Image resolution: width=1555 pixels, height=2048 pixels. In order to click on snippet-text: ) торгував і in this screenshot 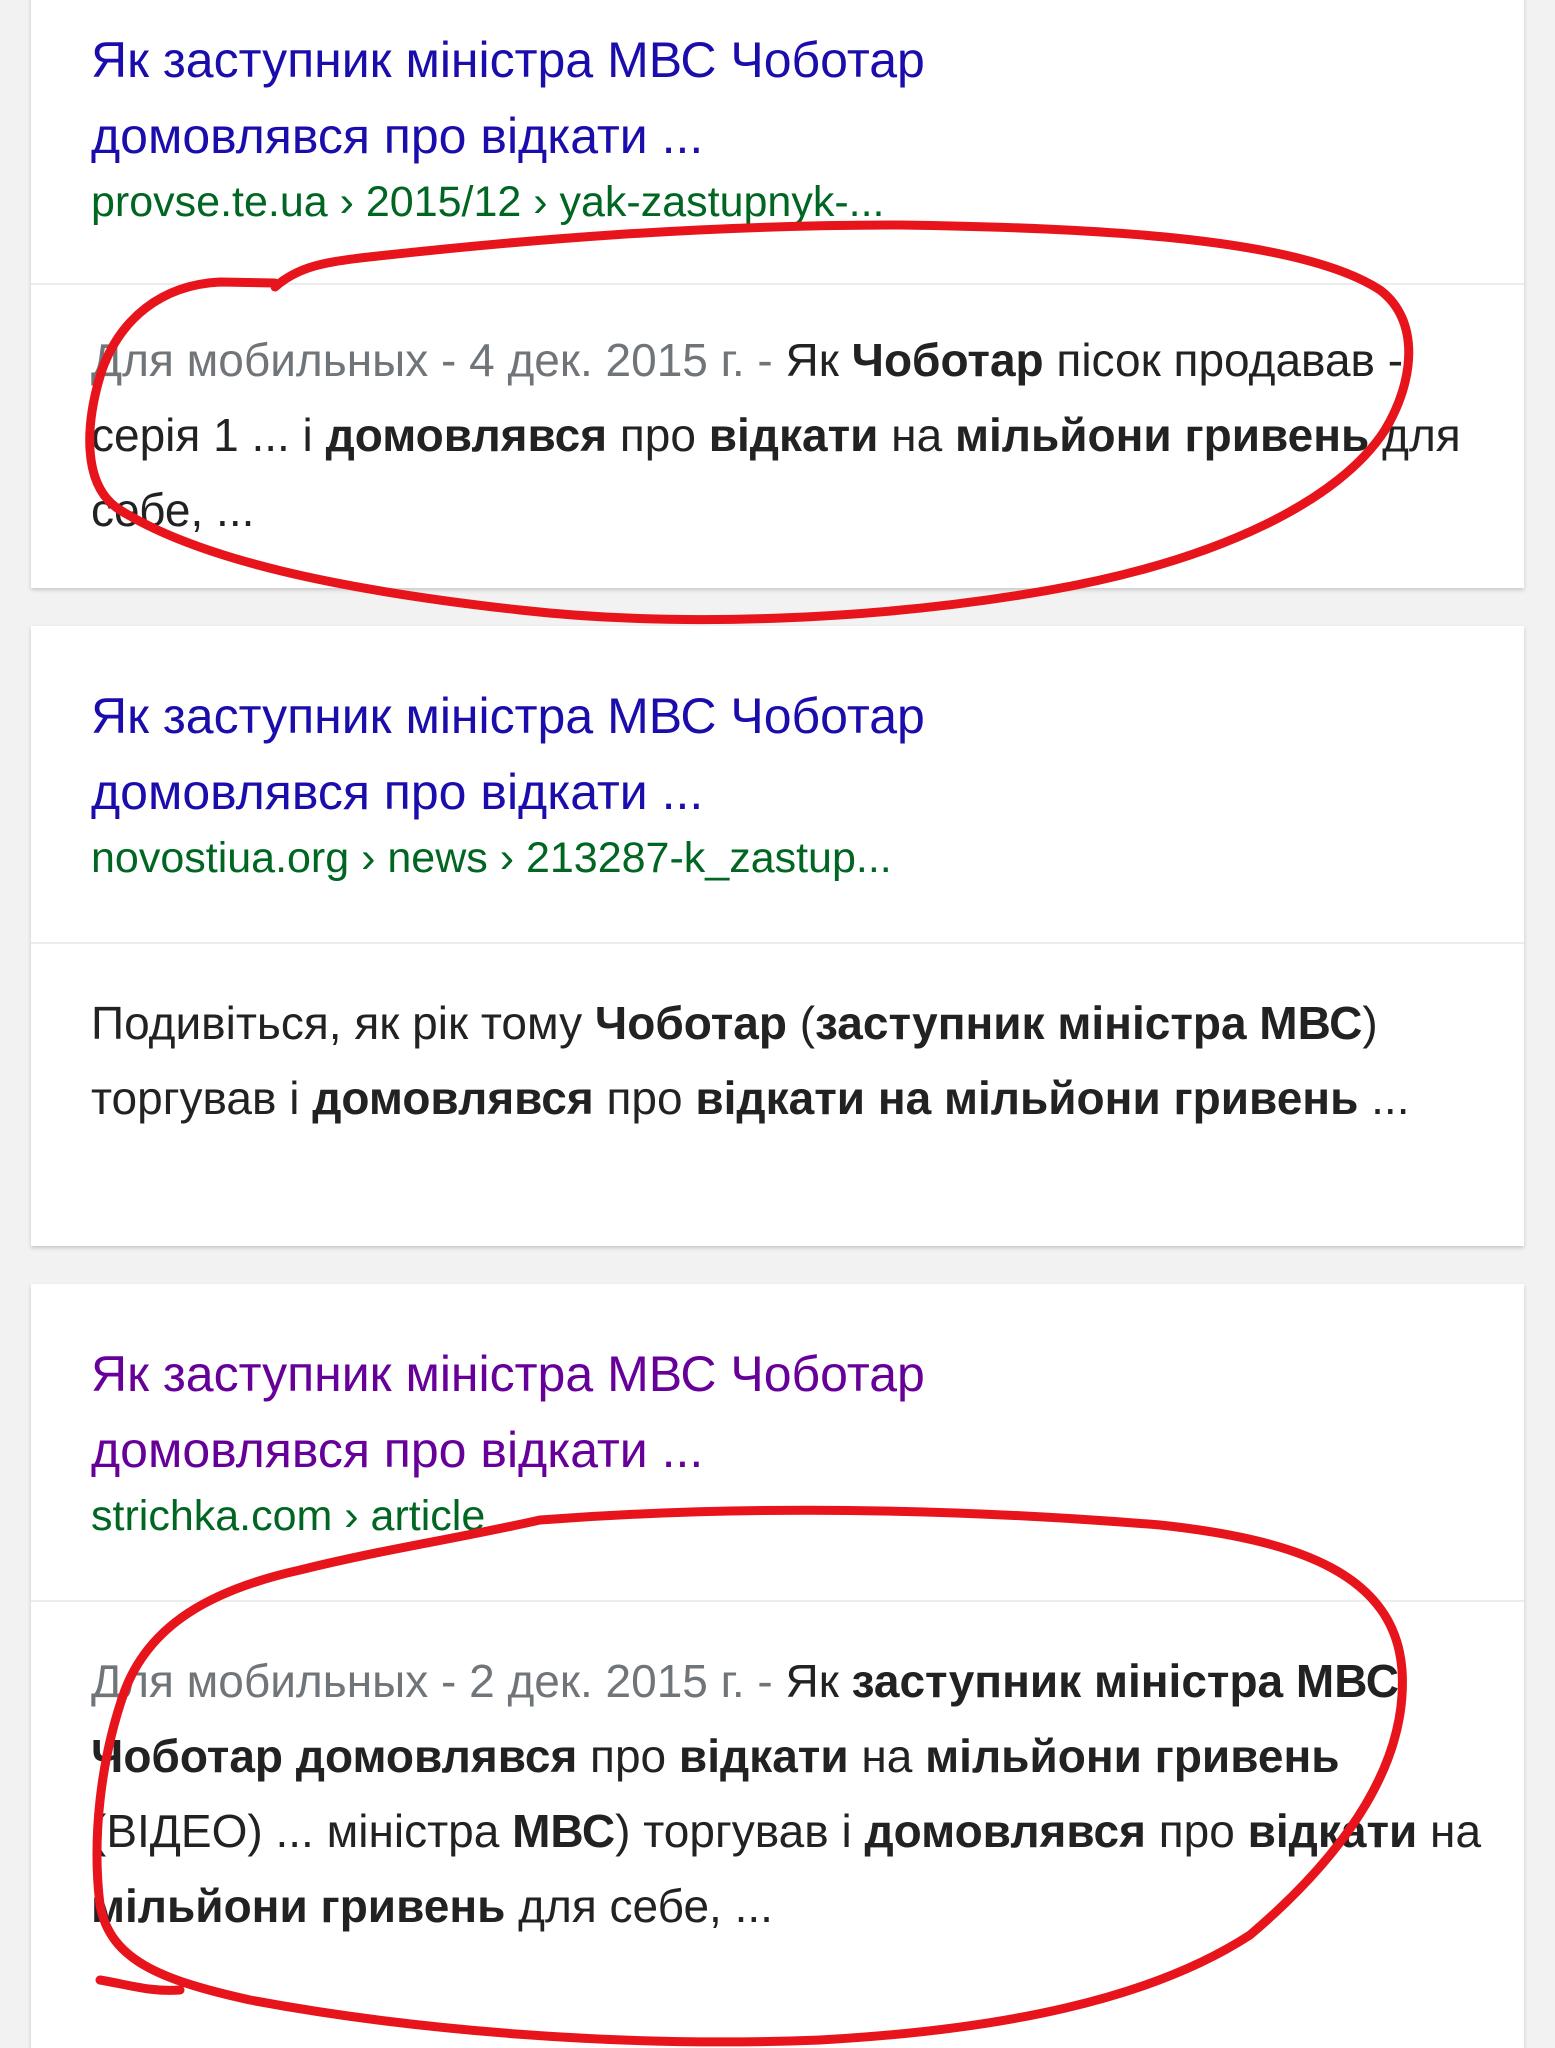, I will do `click(740, 1831)`.